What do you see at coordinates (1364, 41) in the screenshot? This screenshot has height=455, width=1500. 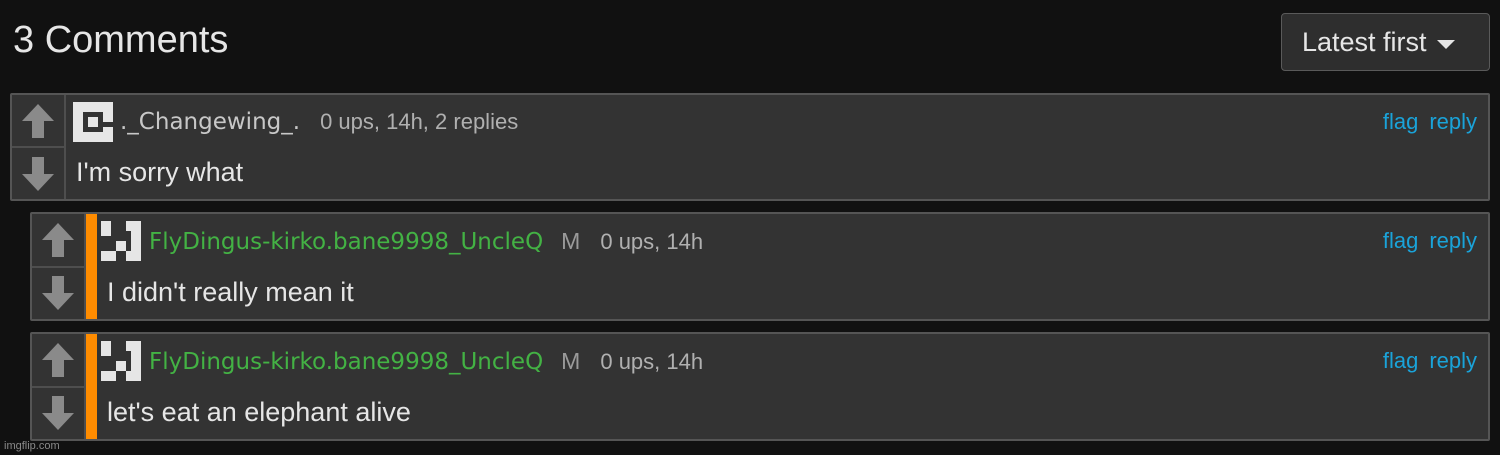 I see `sort-order-label: Latest first` at bounding box center [1364, 41].